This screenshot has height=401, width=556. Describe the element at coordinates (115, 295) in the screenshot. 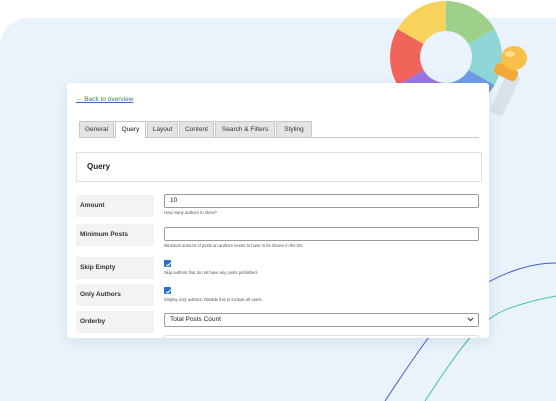

I see `only-authors-label: Only Authors` at that location.